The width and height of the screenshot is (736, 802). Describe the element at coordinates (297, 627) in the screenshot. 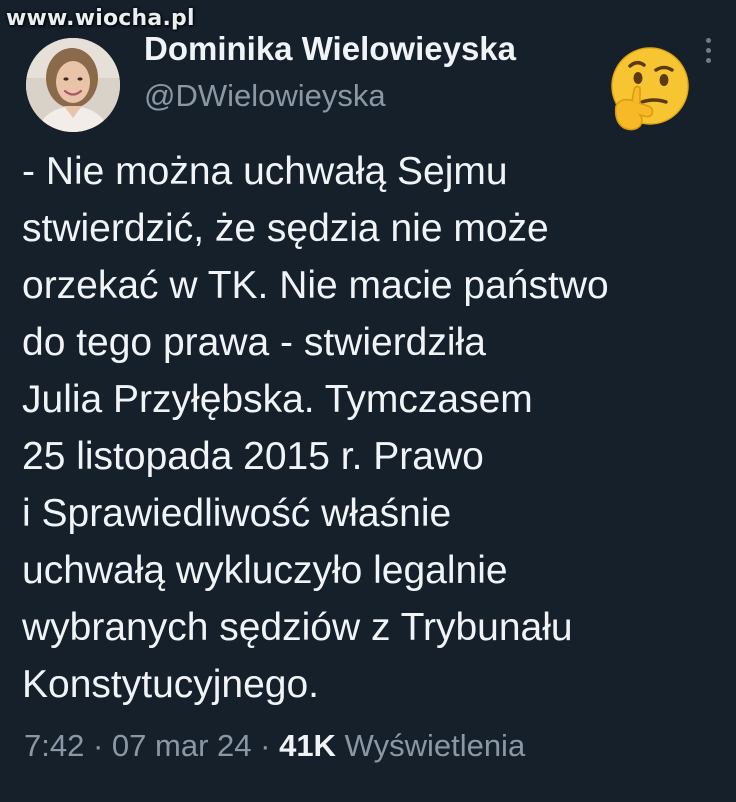

I see `tweet-text-line: wybranych sędziów z Trybunału` at that location.